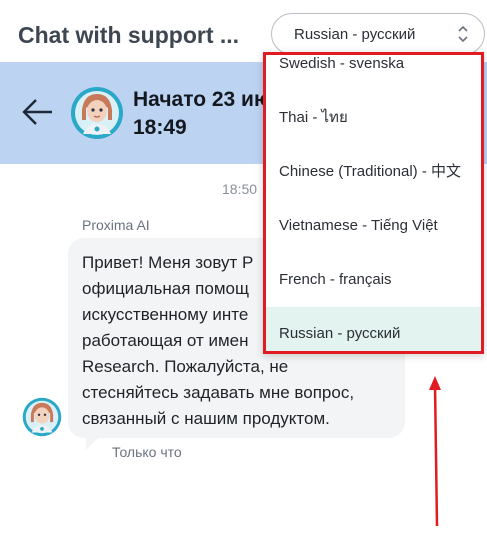 The height and width of the screenshot is (542, 487). I want to click on message-sent-ago: Только что, so click(147, 452).